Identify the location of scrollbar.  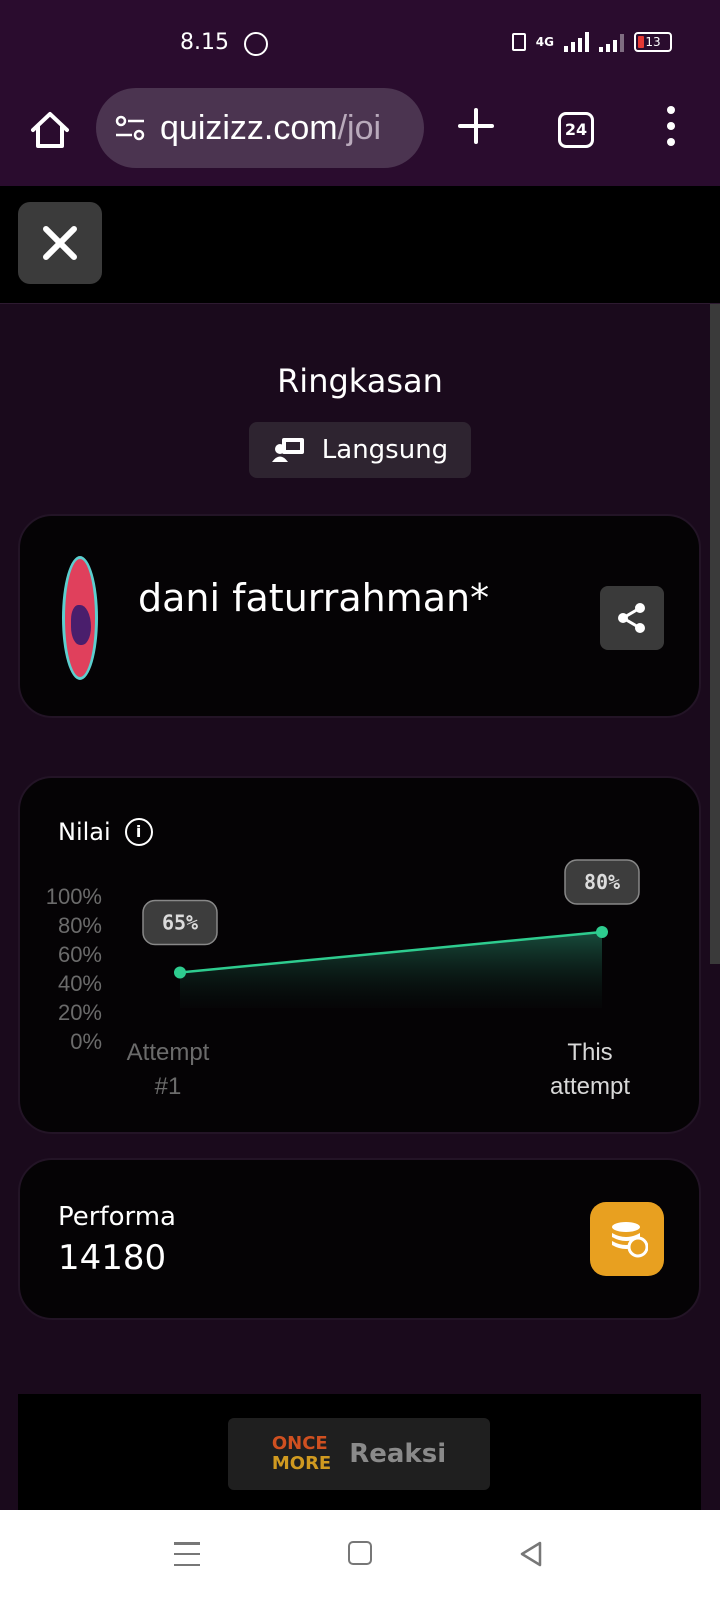
(715, 634).